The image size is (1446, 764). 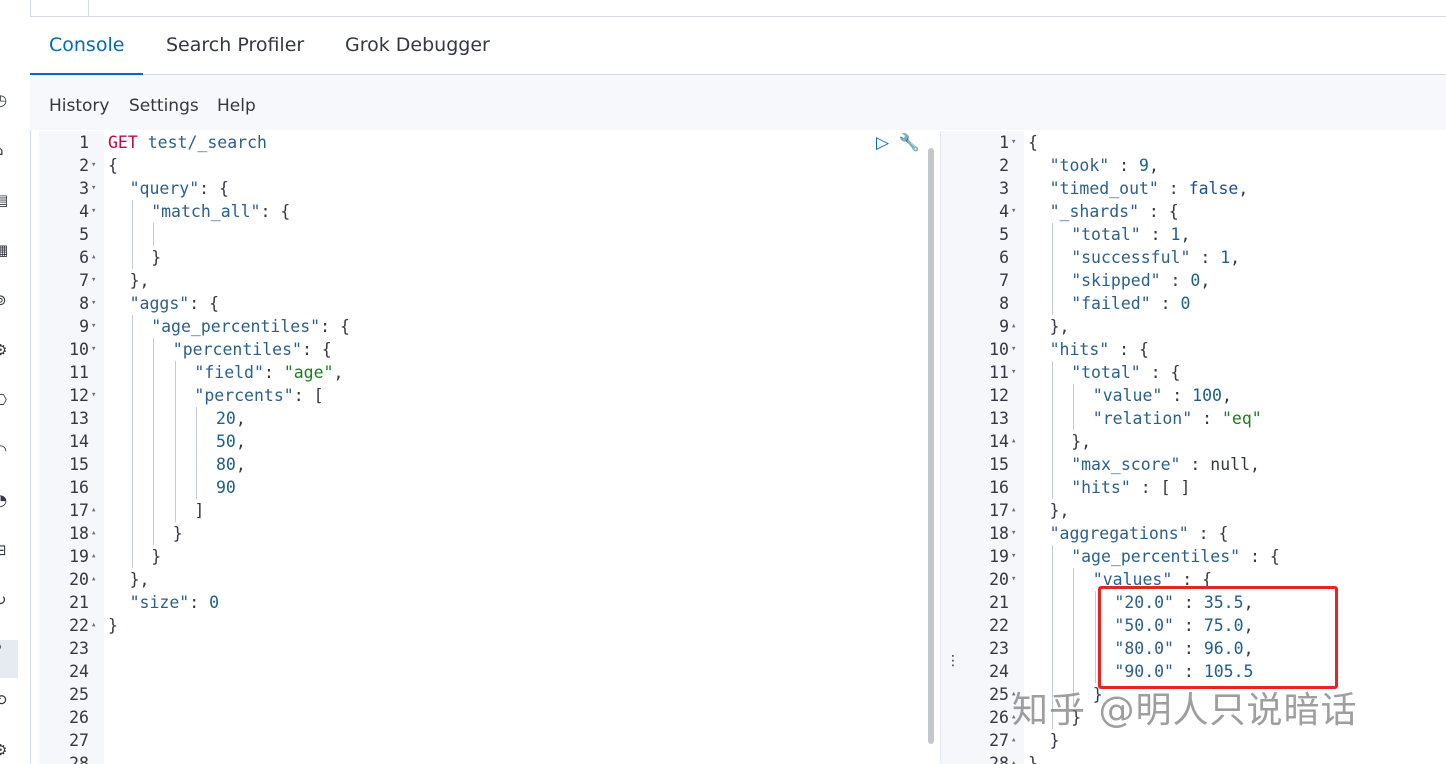 I want to click on graph-icon: ⎔, so click(x=5, y=400).